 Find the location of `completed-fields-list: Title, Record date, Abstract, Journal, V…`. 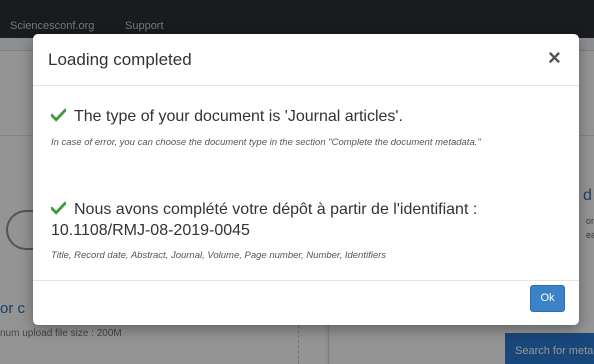

completed-fields-list: Title, Record date, Abstract, Journal, V… is located at coordinates (219, 255).